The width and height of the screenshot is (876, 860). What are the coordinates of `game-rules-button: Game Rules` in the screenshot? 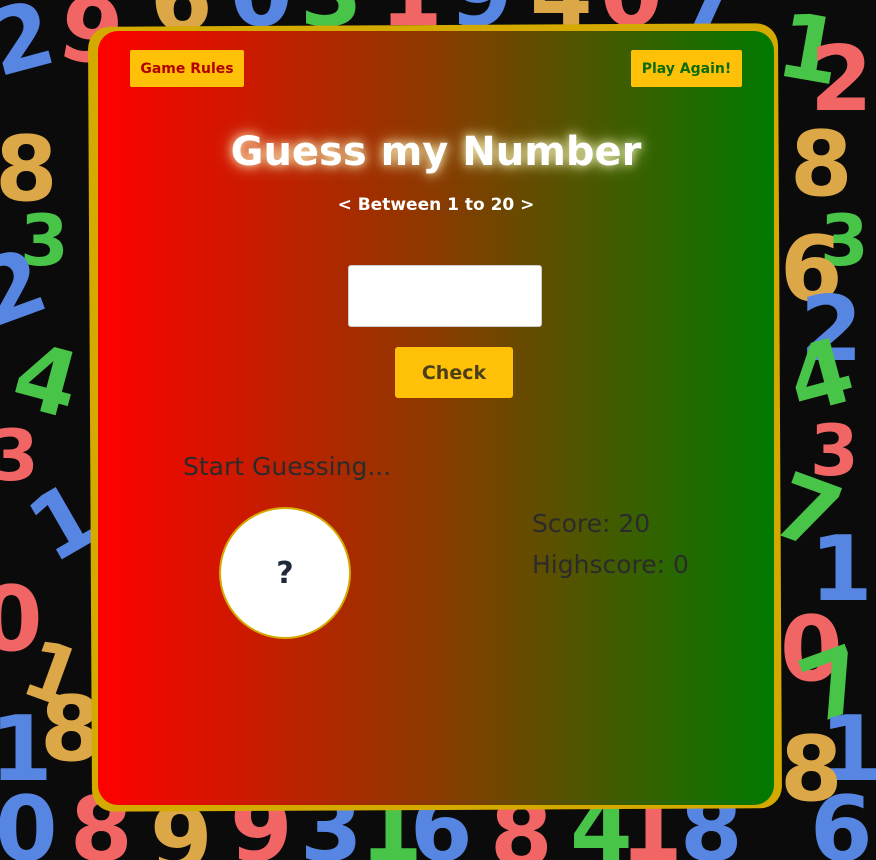 It's located at (187, 68).